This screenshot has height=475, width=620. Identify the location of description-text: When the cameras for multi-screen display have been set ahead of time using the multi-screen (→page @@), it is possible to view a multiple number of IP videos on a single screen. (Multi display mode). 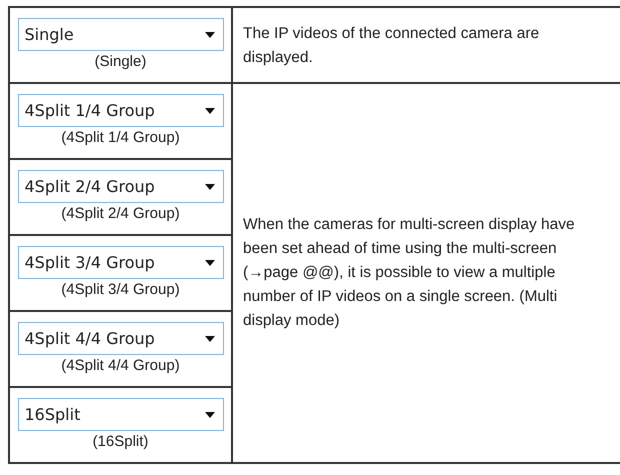
(409, 273).